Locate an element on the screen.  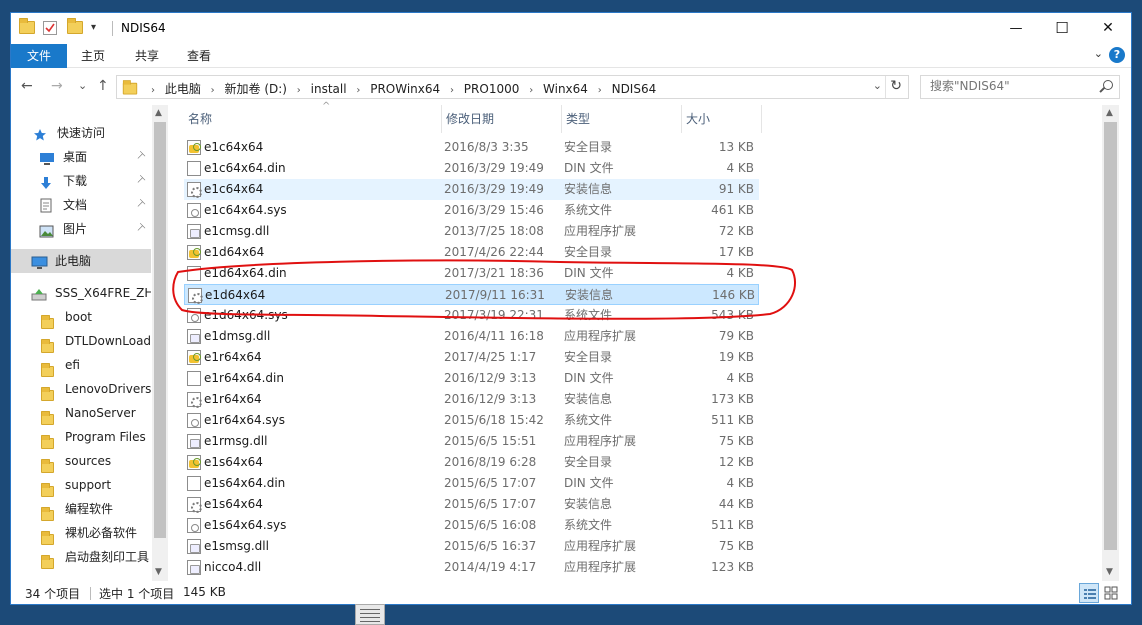
column-header-size: 大小 is located at coordinates (722, 119).